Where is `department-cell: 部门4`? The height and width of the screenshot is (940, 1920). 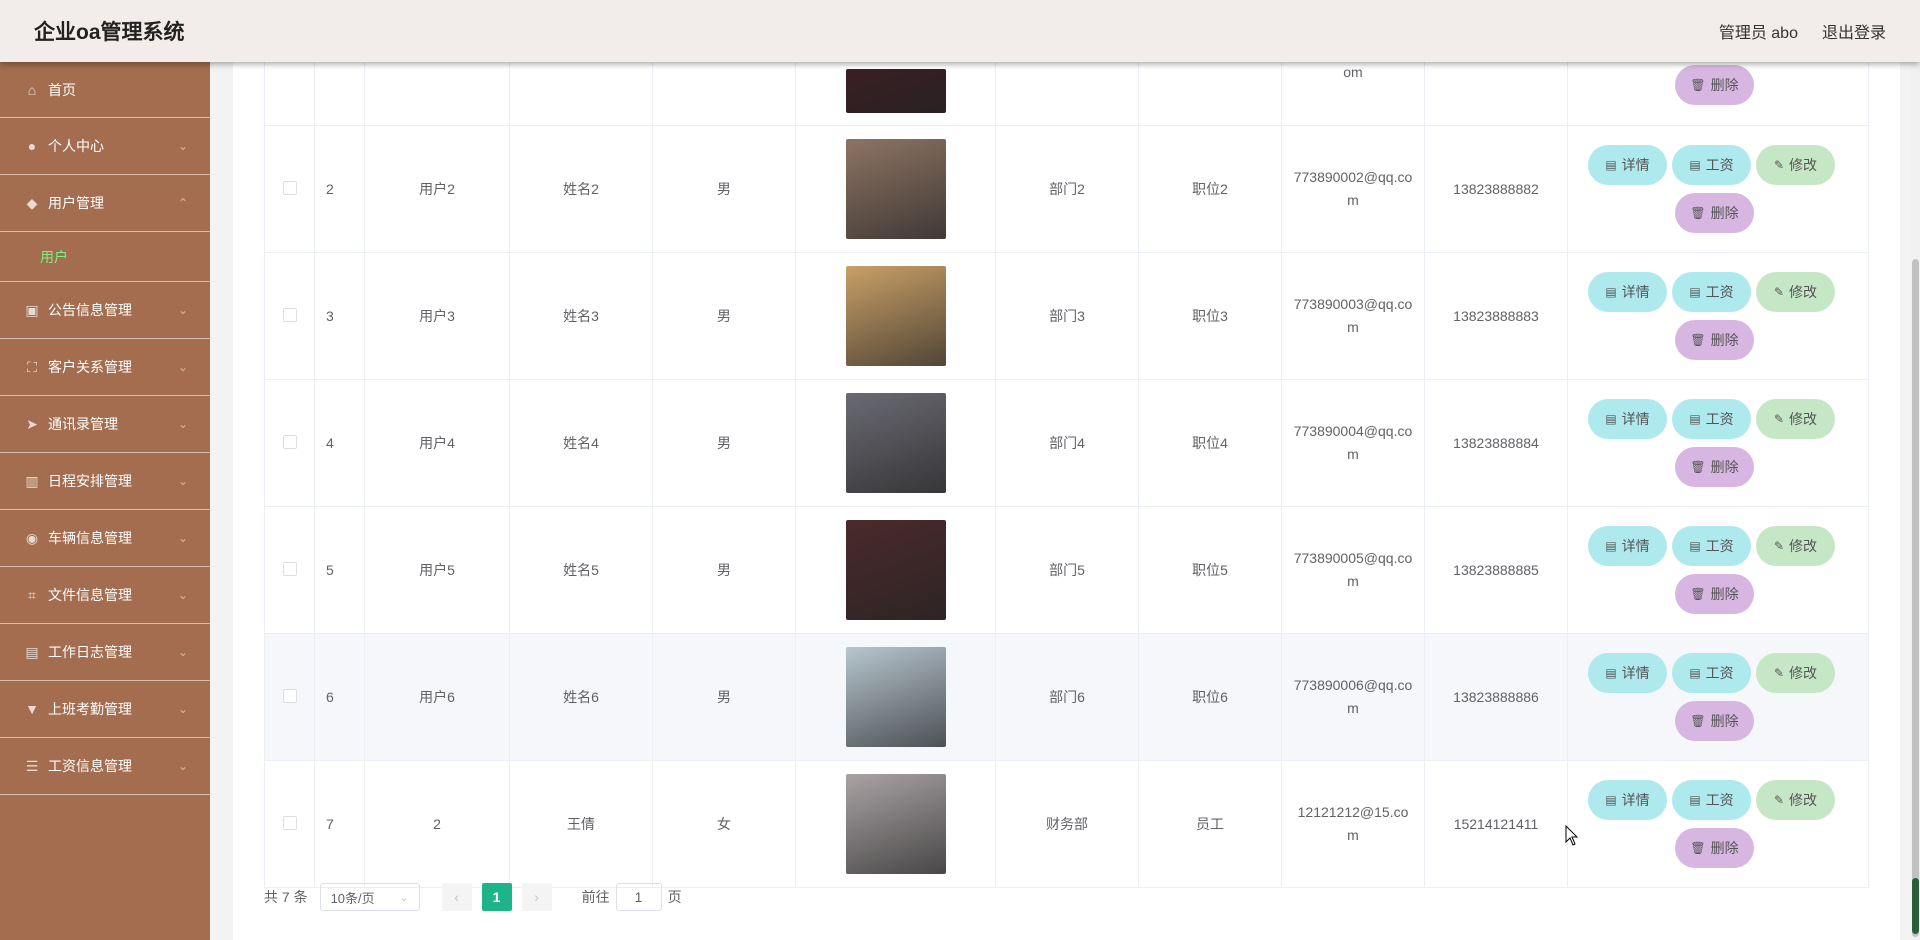
department-cell: 部门4 is located at coordinates (1067, 443).